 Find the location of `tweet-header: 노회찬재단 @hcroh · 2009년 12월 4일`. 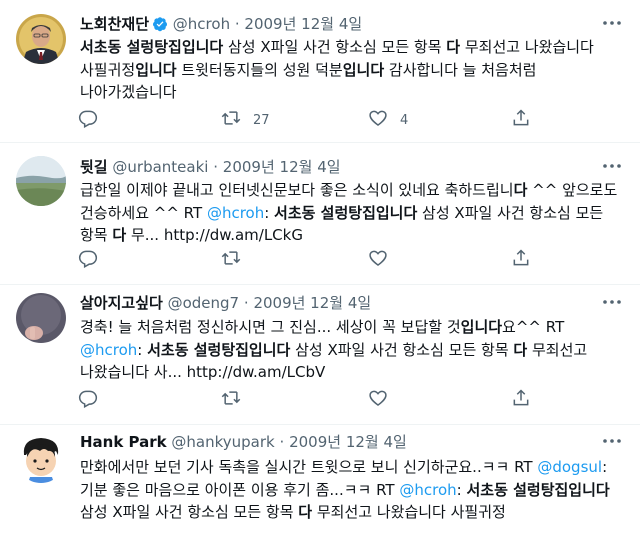

tweet-header: 노회찬재단 @hcroh · 2009년 12월 4일 is located at coordinates (221, 24).